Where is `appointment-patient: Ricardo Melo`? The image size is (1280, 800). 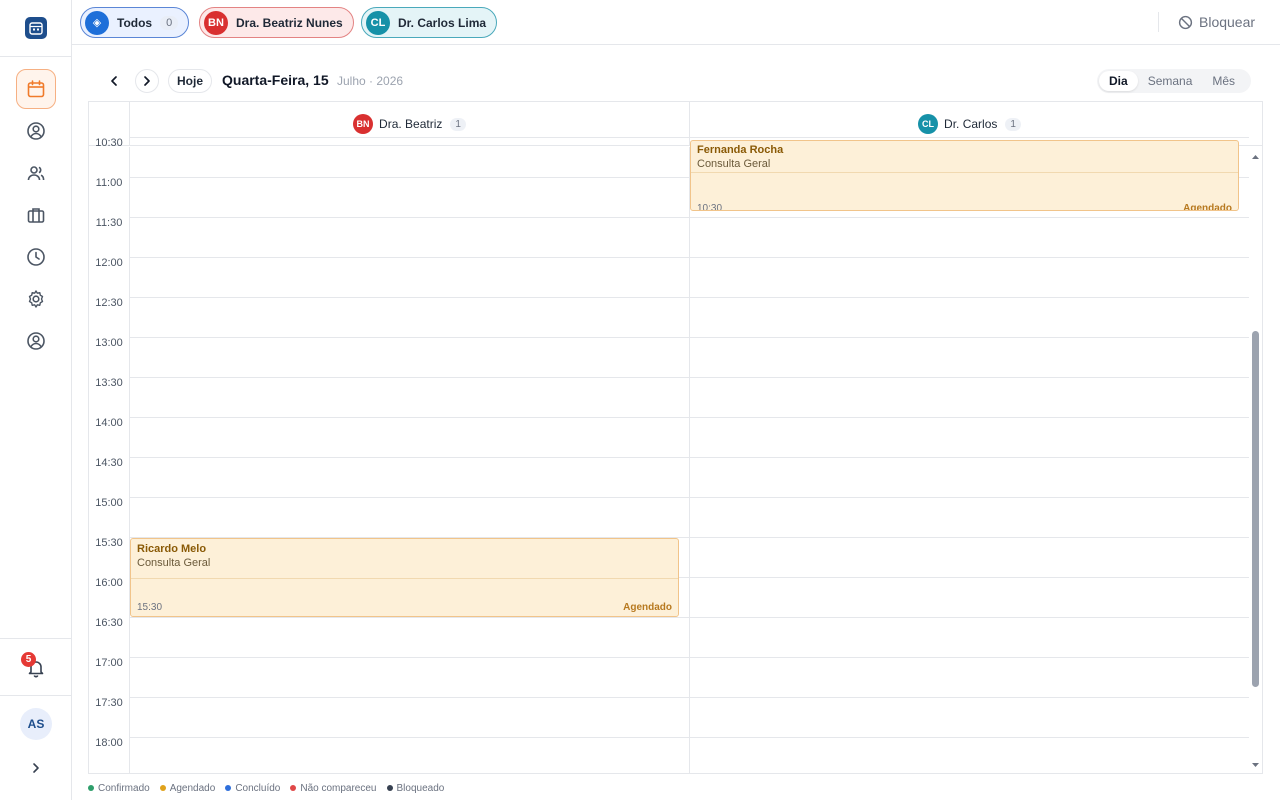
appointment-patient: Ricardo Melo is located at coordinates (172, 549).